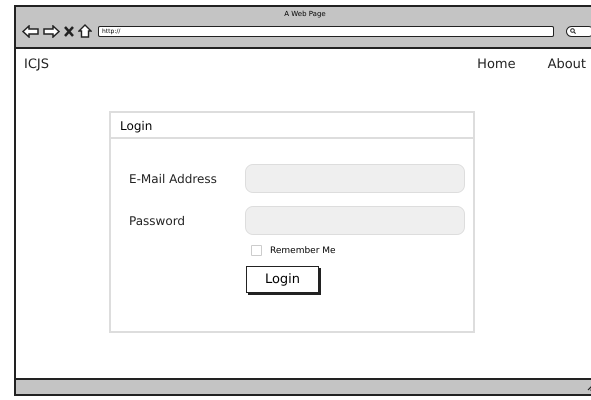 This screenshot has width=591, height=400. What do you see at coordinates (256, 250) in the screenshot?
I see `checkbox` at bounding box center [256, 250].